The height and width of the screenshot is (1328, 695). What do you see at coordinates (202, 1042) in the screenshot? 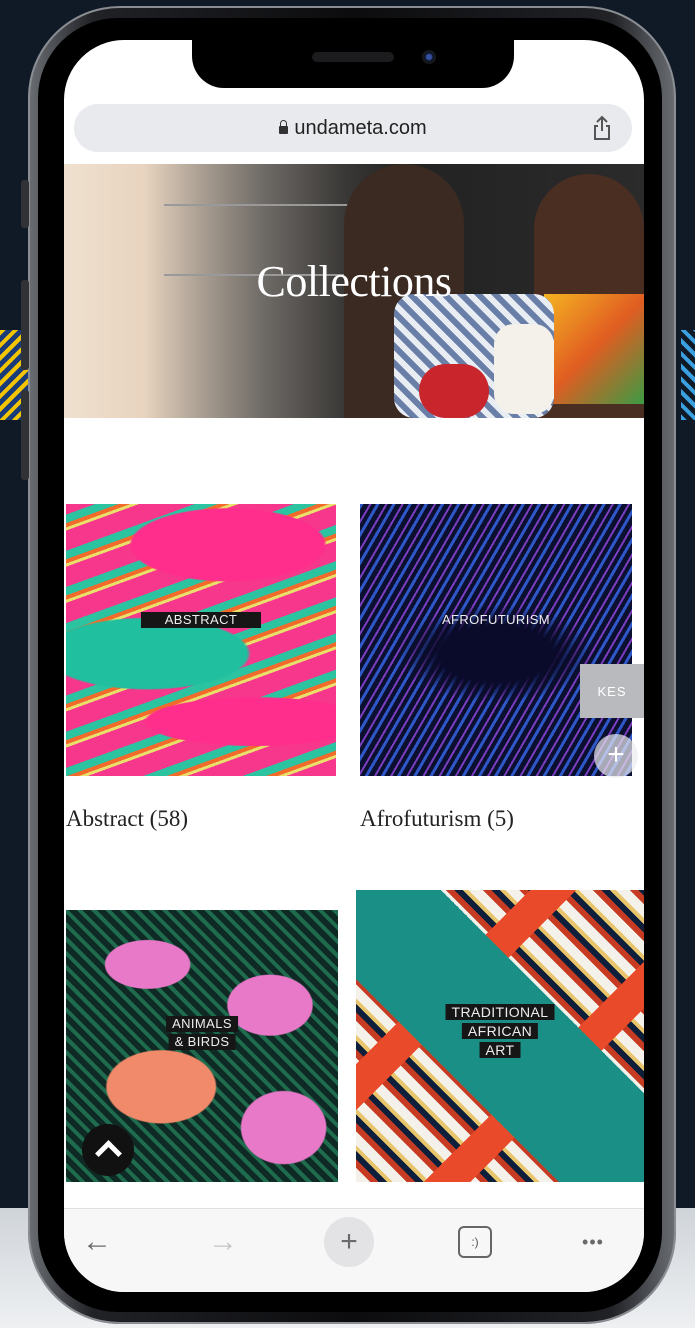
I see `tile-label-line: & BIRDS` at bounding box center [202, 1042].